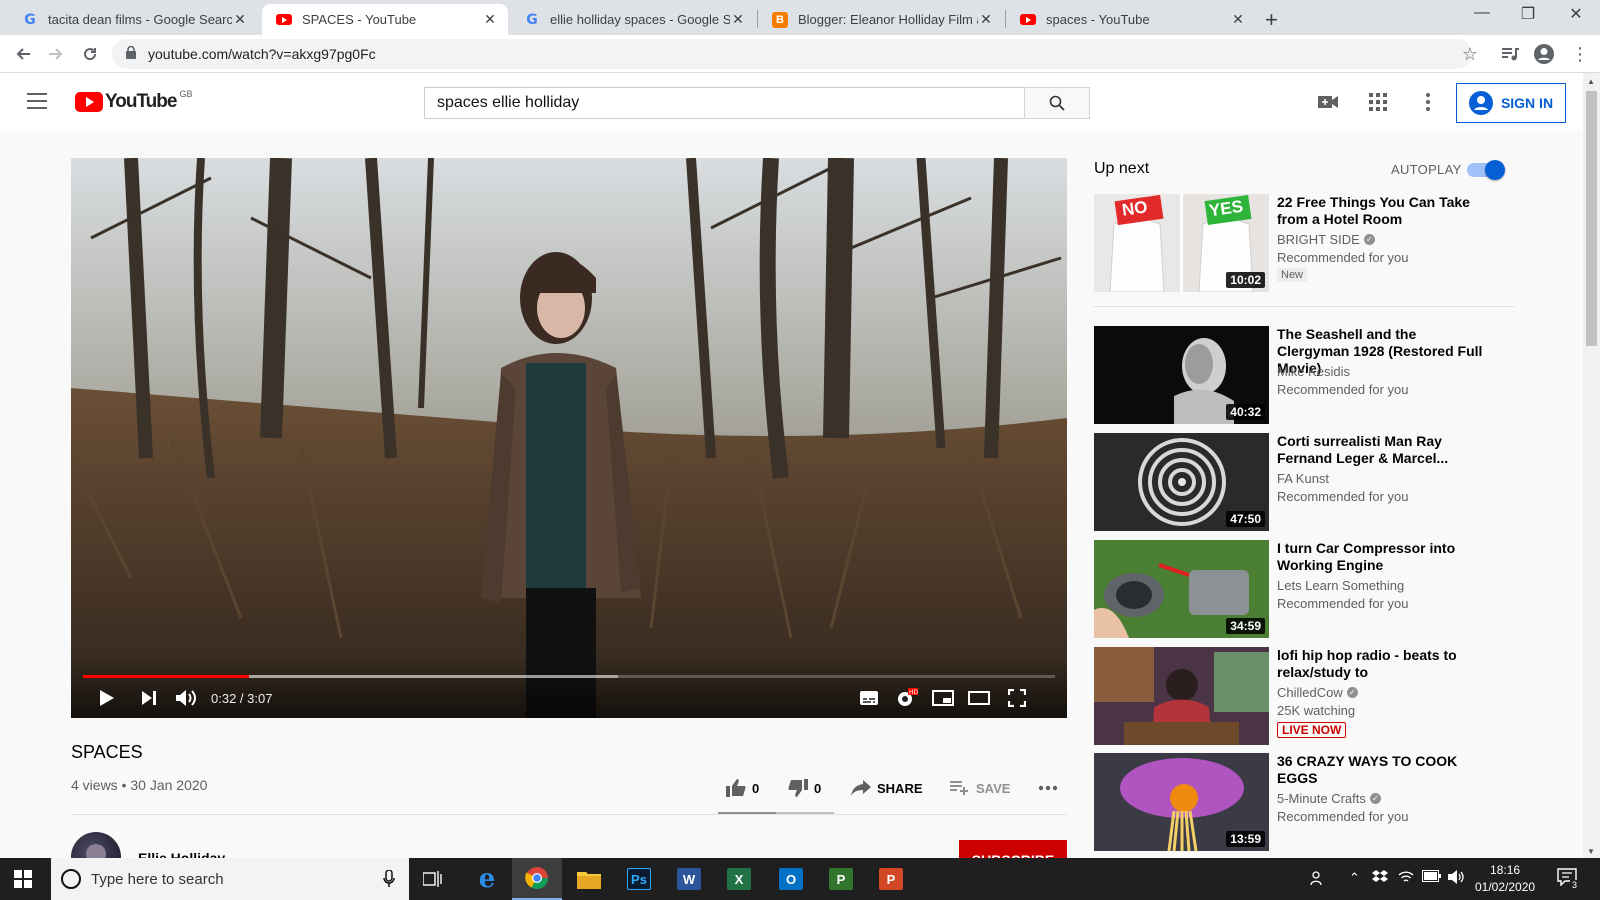 The height and width of the screenshot is (900, 1600). Describe the element at coordinates (90, 54) in the screenshot. I see `reload-icon` at that location.